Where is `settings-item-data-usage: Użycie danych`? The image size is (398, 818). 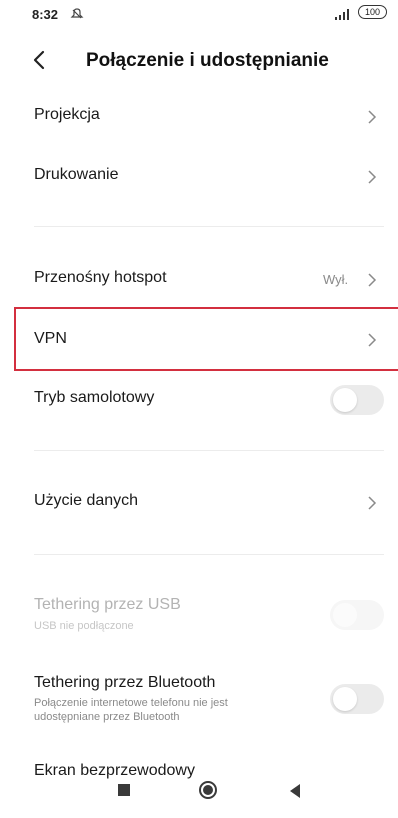
settings-item-data-usage: Użycie danych is located at coordinates (199, 503).